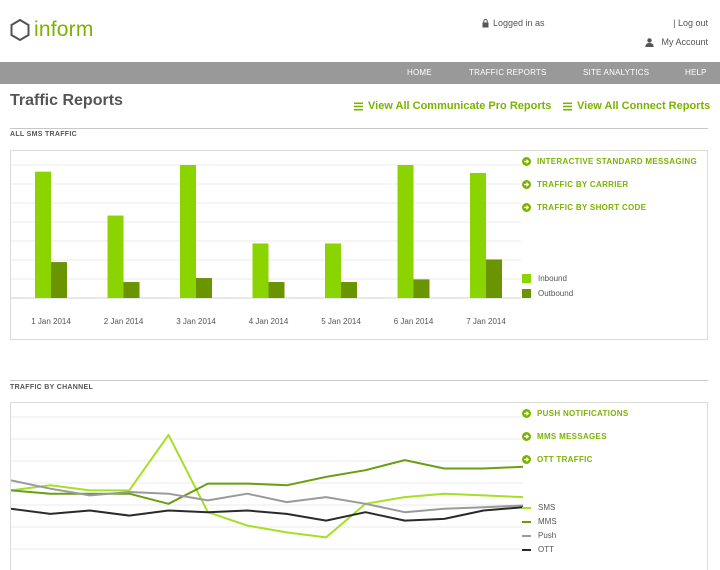 The width and height of the screenshot is (720, 570). I want to click on legend-sms: SMS, so click(538, 507).